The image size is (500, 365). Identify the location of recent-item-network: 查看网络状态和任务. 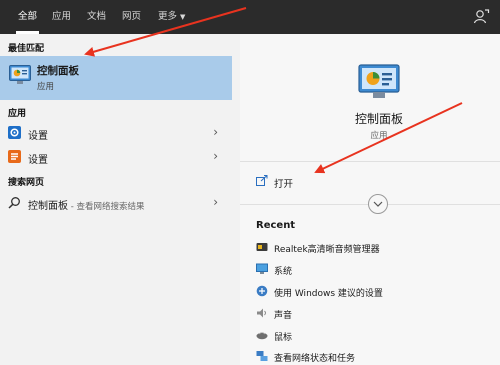
(370, 356).